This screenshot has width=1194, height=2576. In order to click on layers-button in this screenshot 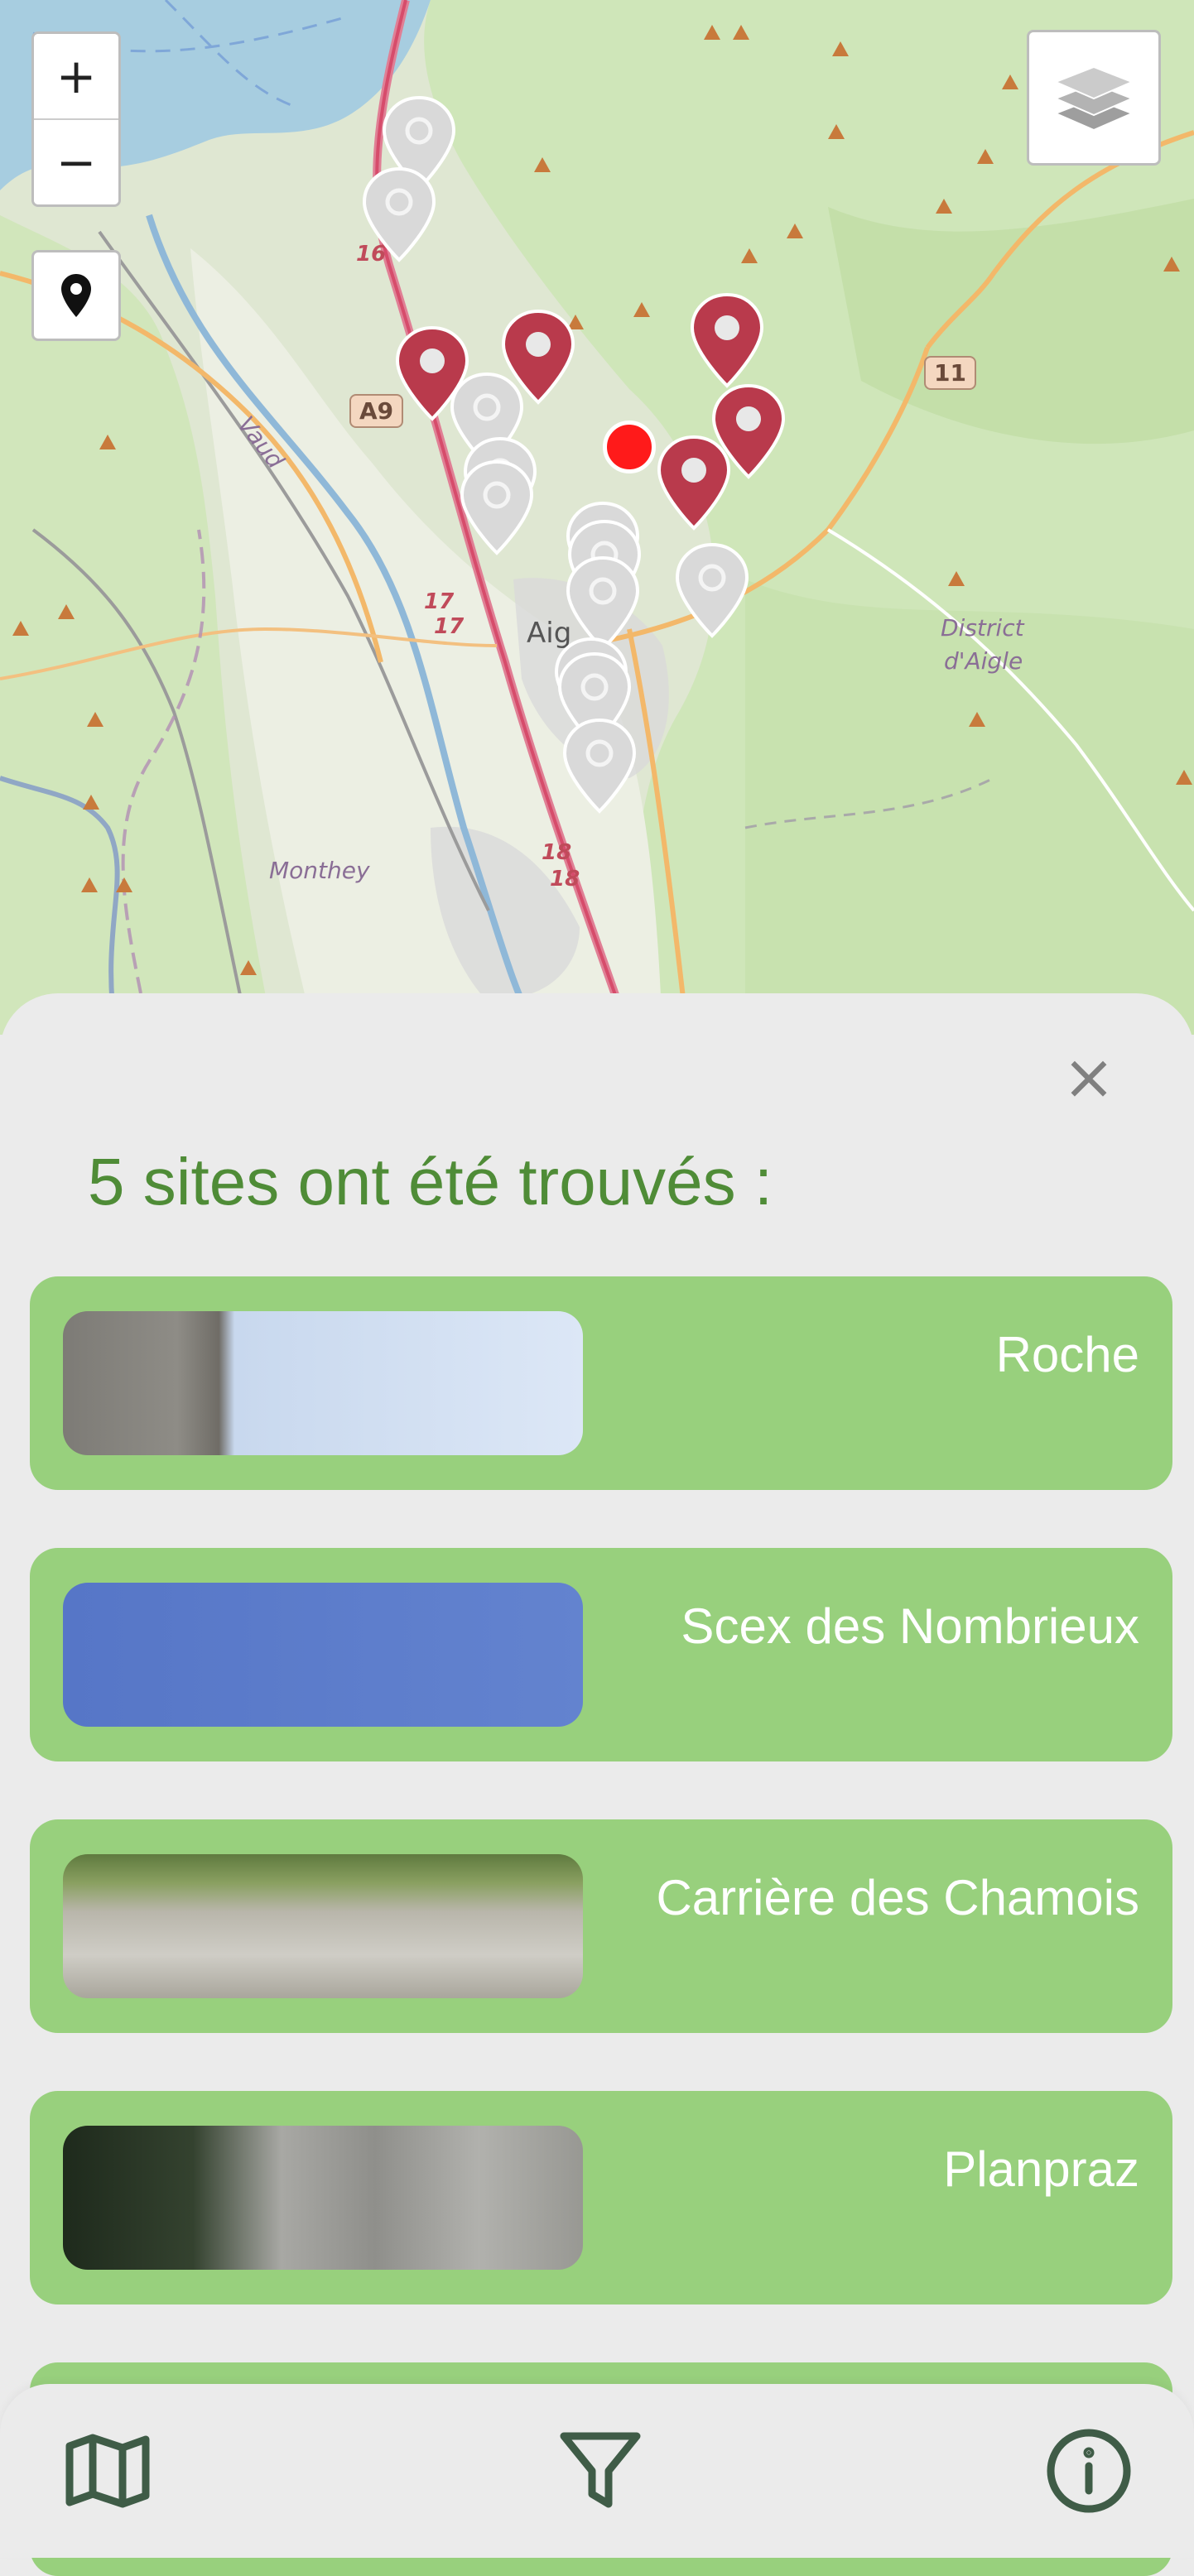, I will do `click(1093, 97)`.